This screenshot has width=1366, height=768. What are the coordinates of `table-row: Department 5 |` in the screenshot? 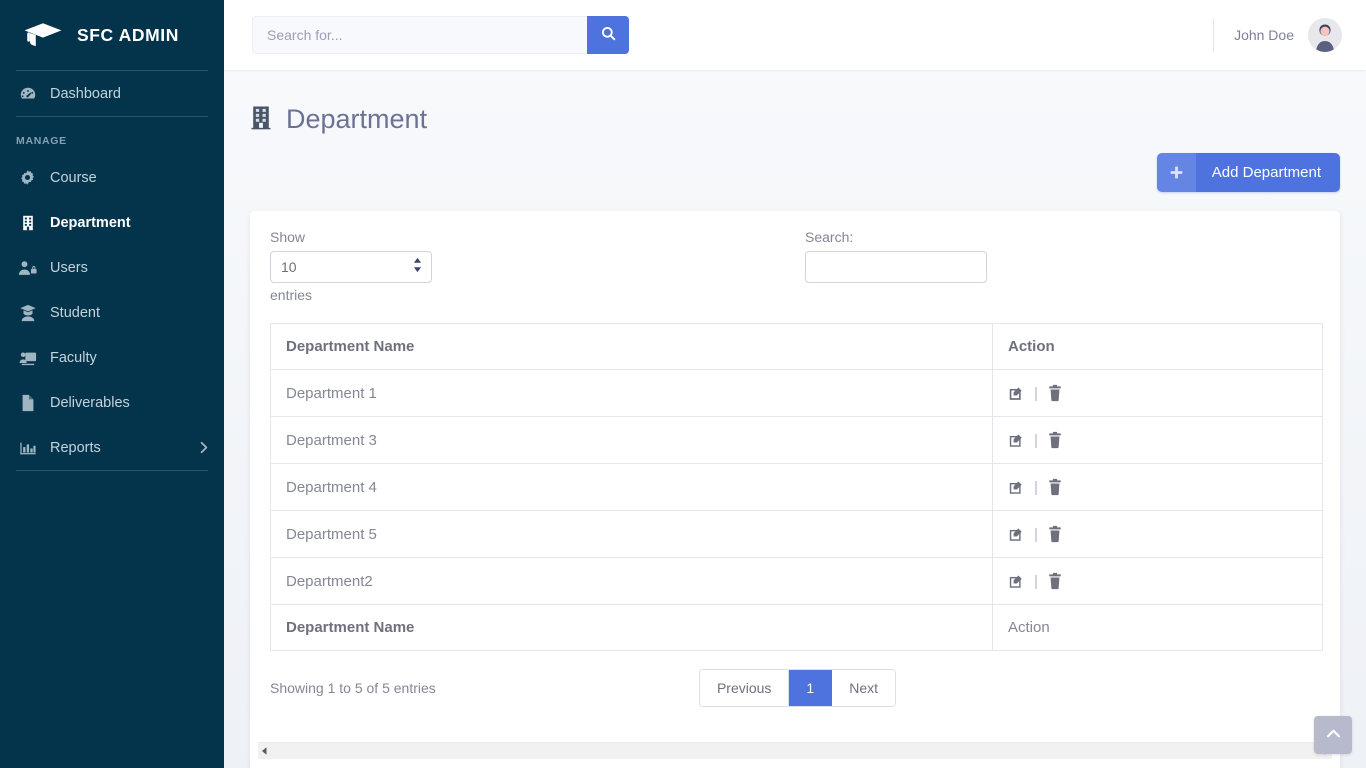 It's located at (796, 534).